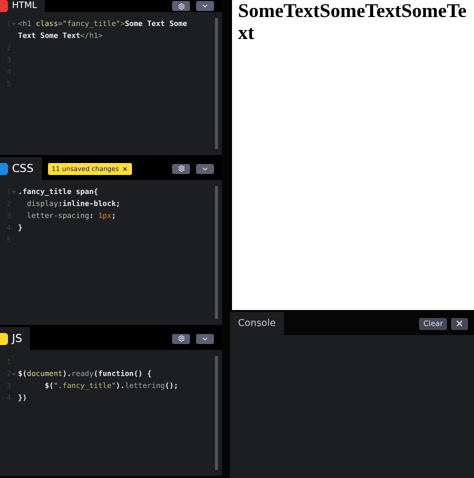 The height and width of the screenshot is (478, 474). What do you see at coordinates (23, 168) in the screenshot?
I see `editor-title: CSS` at bounding box center [23, 168].